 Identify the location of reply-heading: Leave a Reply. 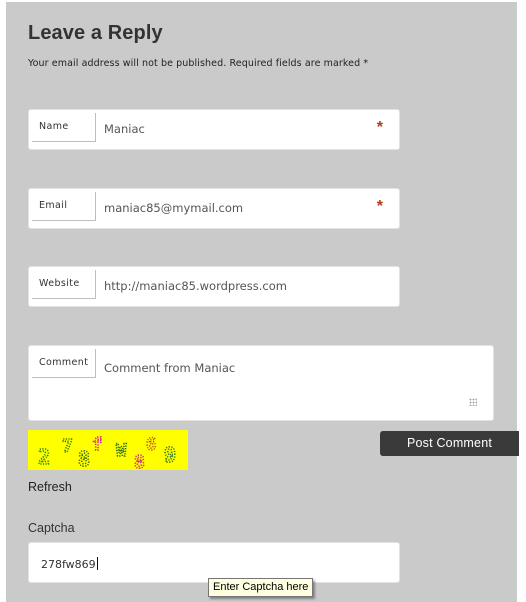
(95, 33).